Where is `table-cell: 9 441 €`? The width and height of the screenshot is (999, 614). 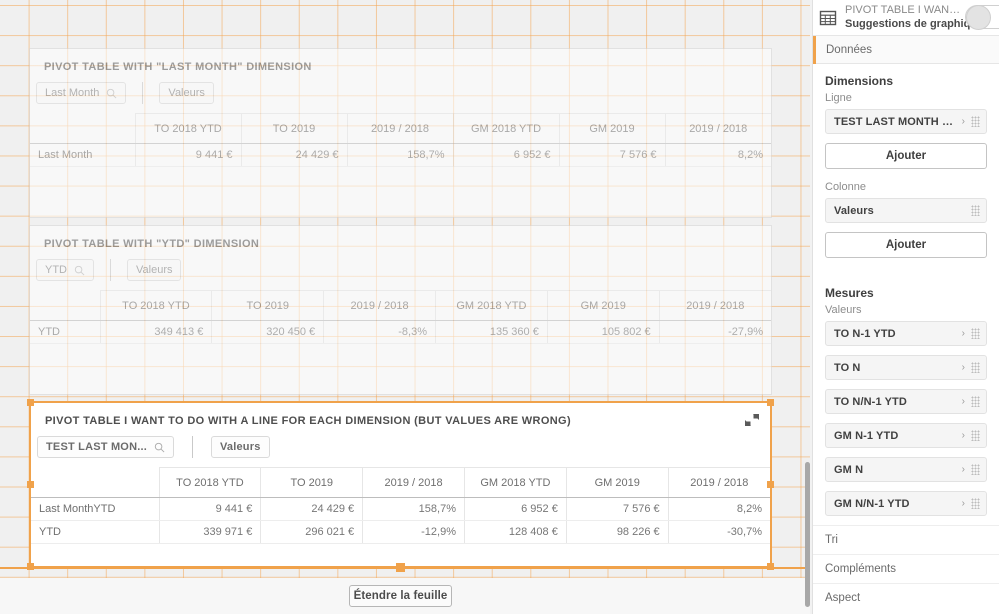
table-cell: 9 441 € is located at coordinates (209, 509).